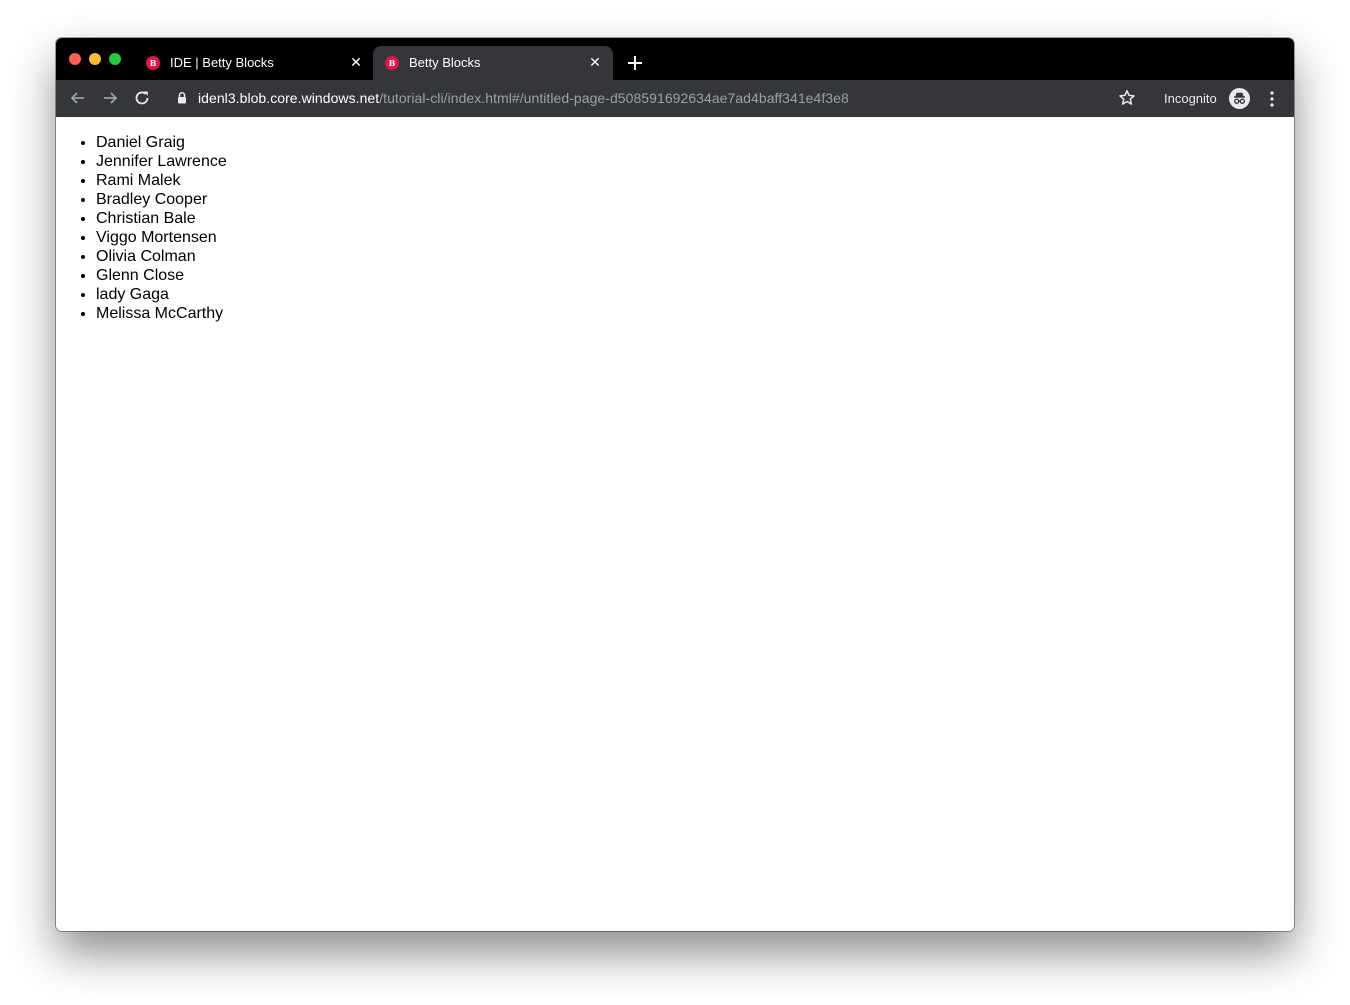 Image resolution: width=1350 pixels, height=1005 pixels. I want to click on tab-betty-blocks: B Betty Blocks ✕, so click(493, 63).